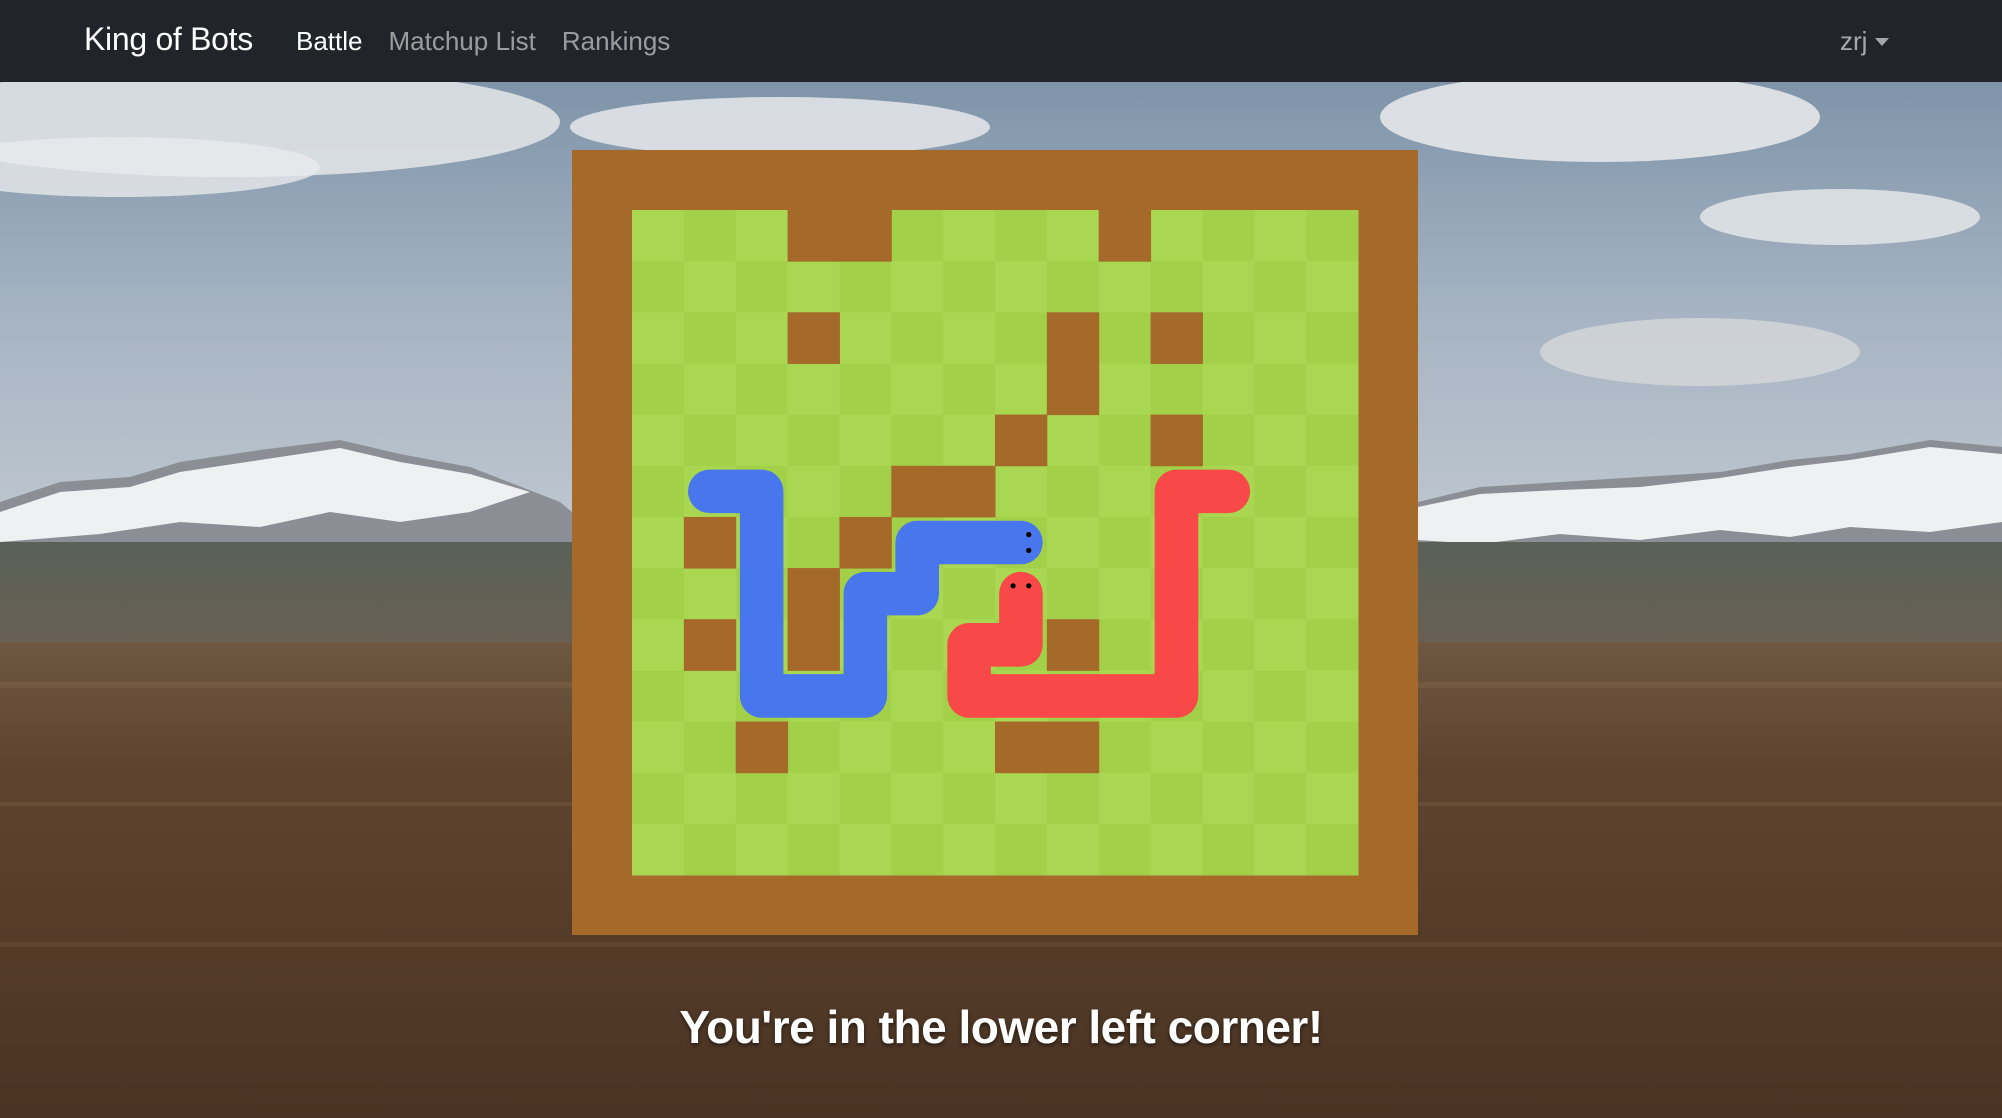 Image resolution: width=2002 pixels, height=1118 pixels. Describe the element at coordinates (1882, 42) in the screenshot. I see `chevron-down-icon` at that location.